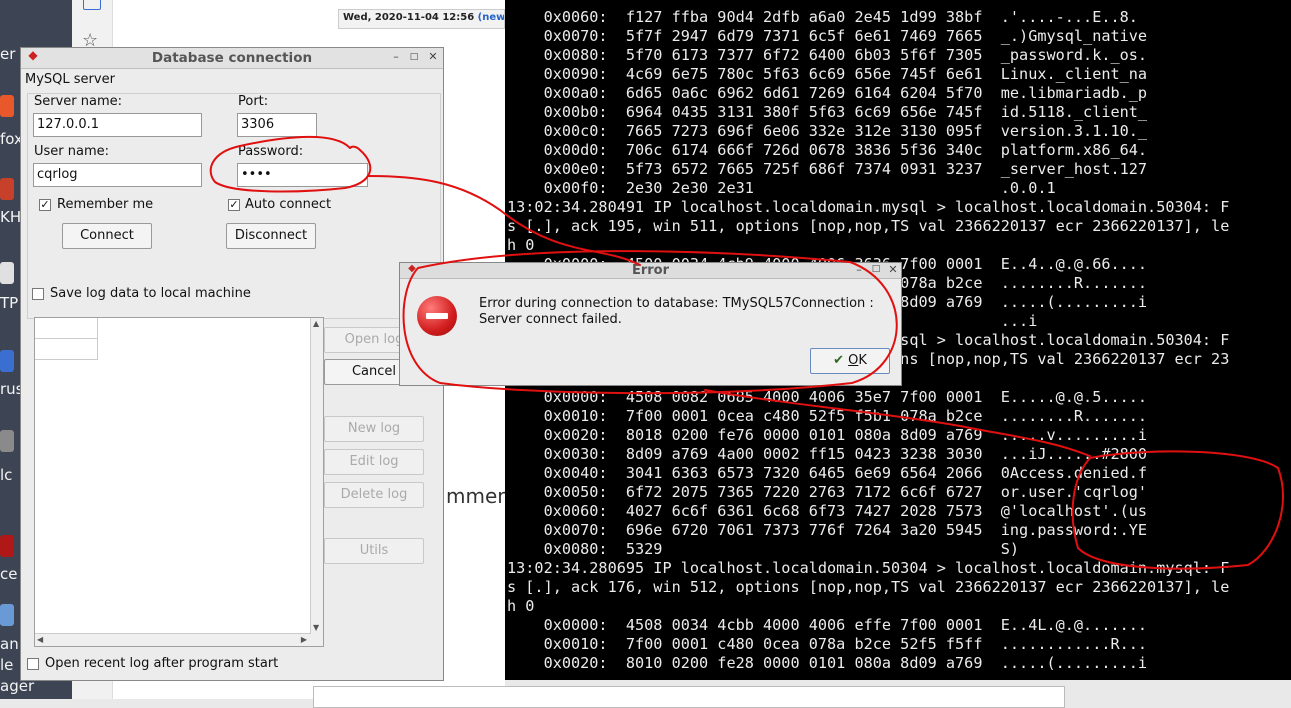 The image size is (1291, 708). Describe the element at coordinates (374, 429) in the screenshot. I see `new-log-button: New log` at that location.